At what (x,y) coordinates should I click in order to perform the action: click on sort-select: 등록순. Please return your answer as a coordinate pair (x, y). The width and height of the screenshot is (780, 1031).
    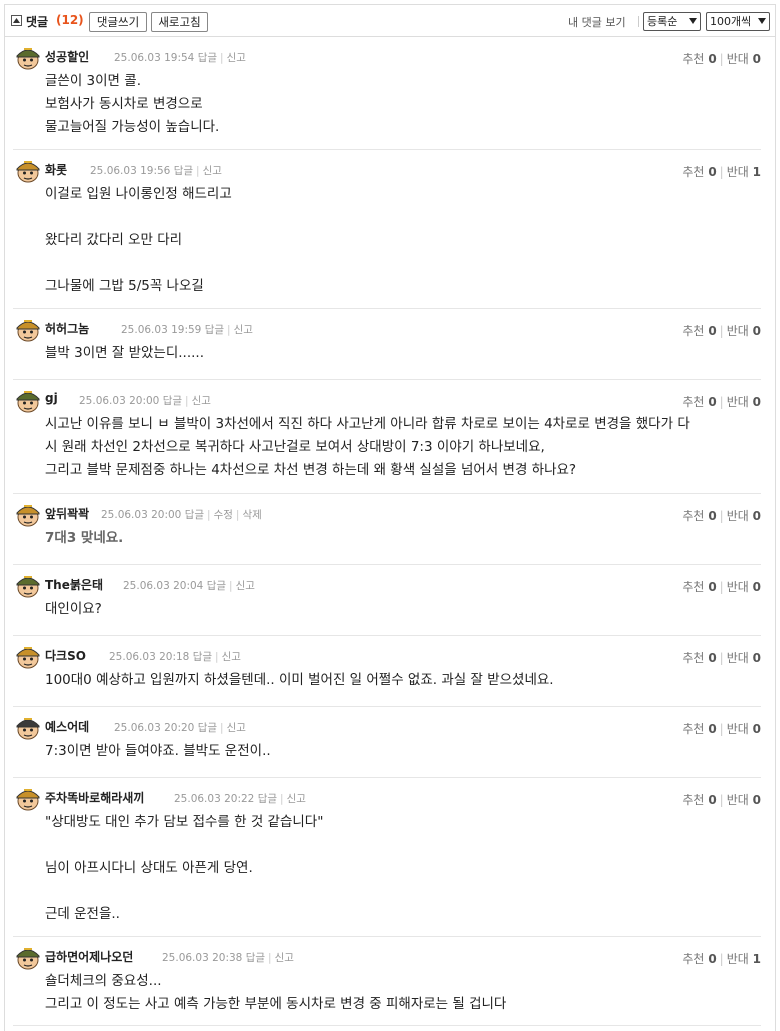
    Looking at the image, I should click on (672, 21).